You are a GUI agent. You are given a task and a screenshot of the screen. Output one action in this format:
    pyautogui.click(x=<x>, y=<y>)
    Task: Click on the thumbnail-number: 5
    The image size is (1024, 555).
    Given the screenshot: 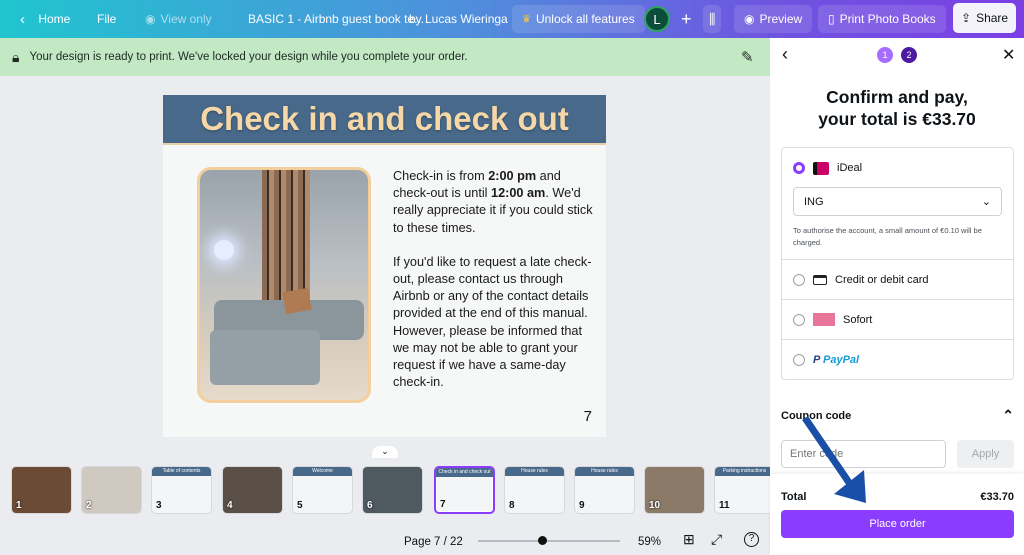 What is the action you would take?
    pyautogui.click(x=300, y=505)
    